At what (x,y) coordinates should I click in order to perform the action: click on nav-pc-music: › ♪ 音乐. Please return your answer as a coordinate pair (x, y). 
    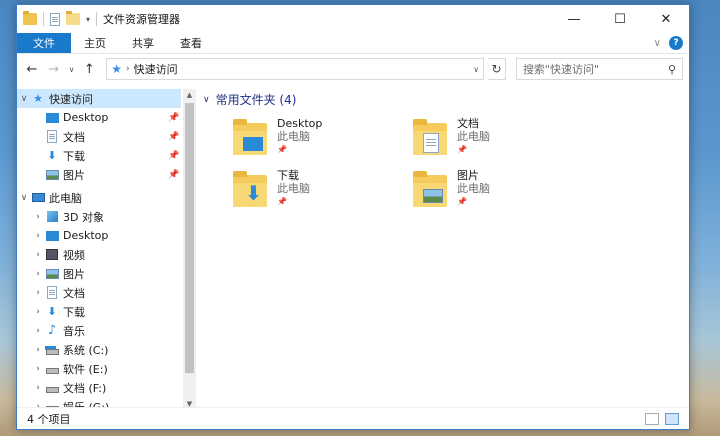
    Looking at the image, I should click on (99, 330).